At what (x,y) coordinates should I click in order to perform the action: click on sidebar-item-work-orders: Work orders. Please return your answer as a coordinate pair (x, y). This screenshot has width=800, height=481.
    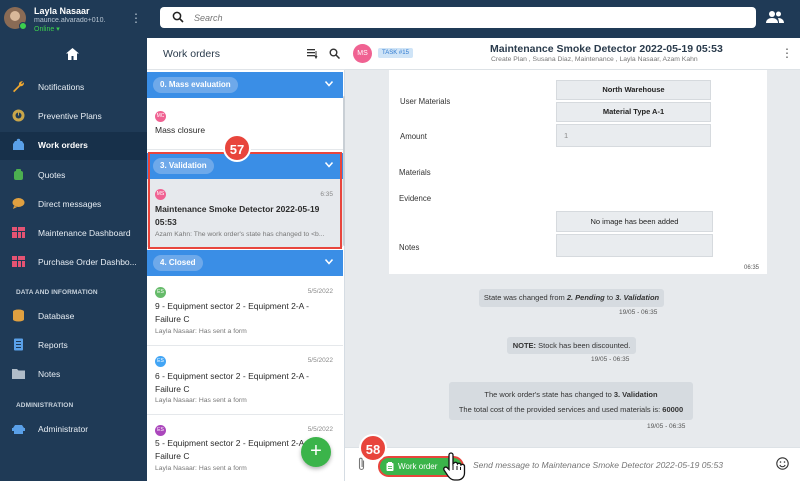
    Looking at the image, I should click on (73, 146).